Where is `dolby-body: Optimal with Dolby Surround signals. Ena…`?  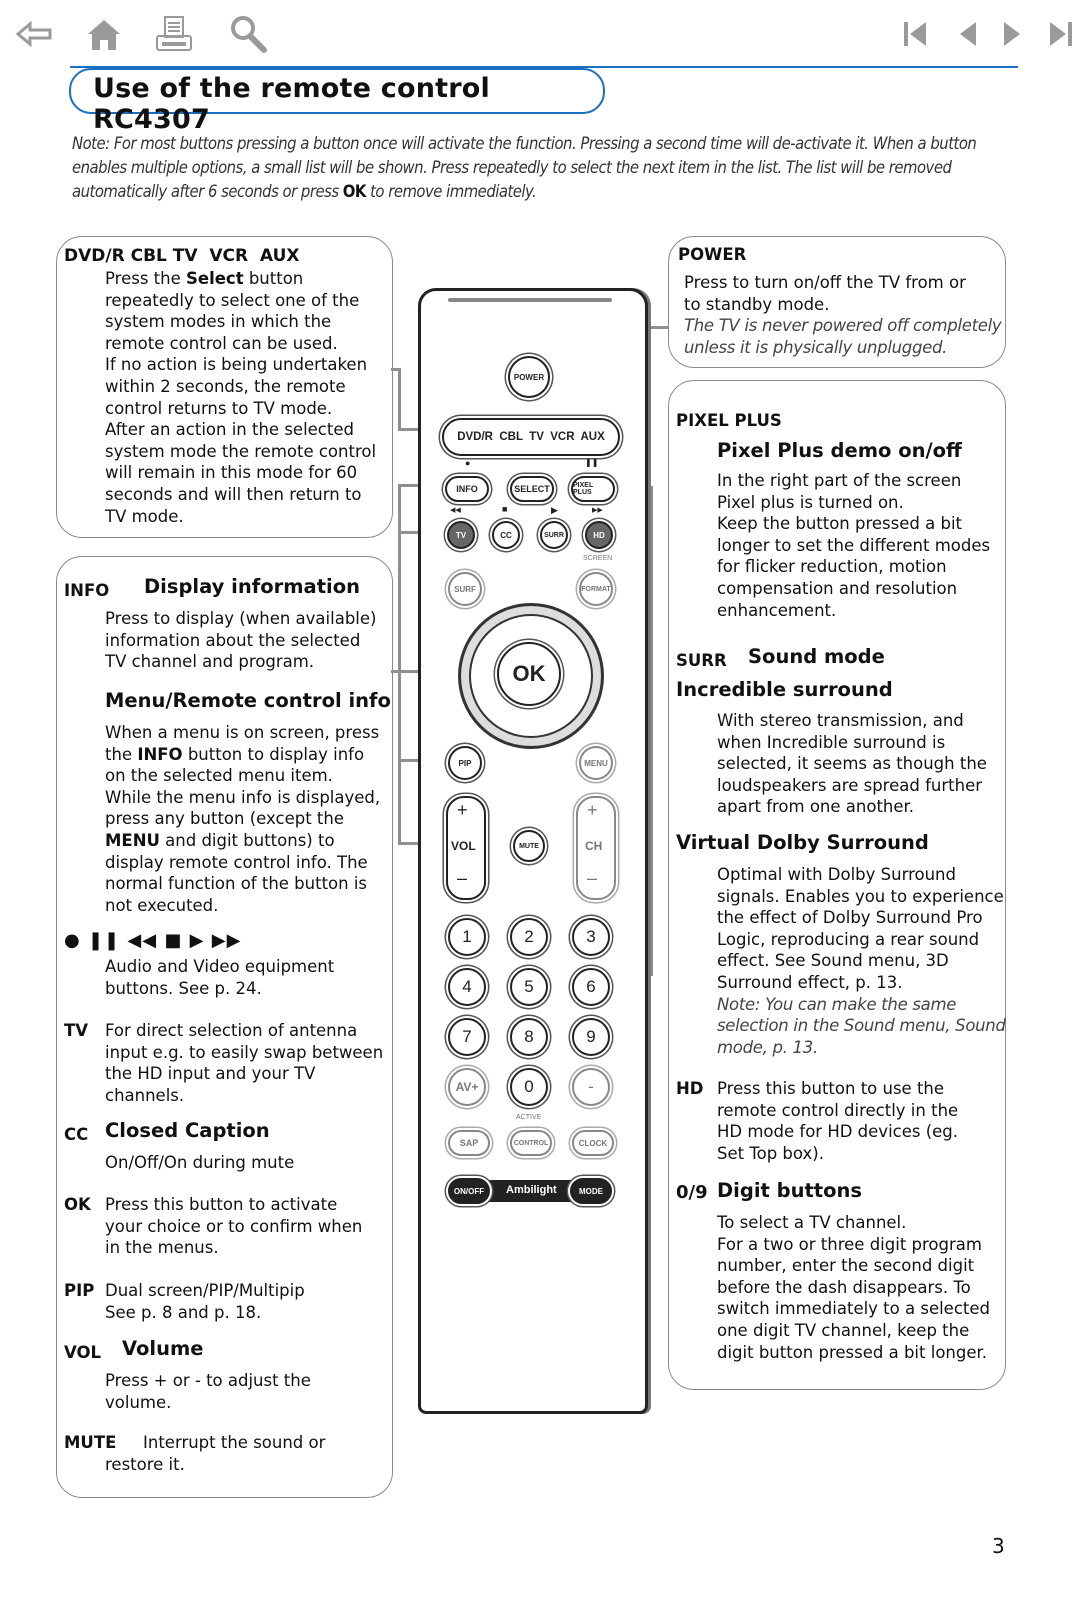
dolby-body: Optimal with Dolby Surround signals. Ena… is located at coordinates (867, 961).